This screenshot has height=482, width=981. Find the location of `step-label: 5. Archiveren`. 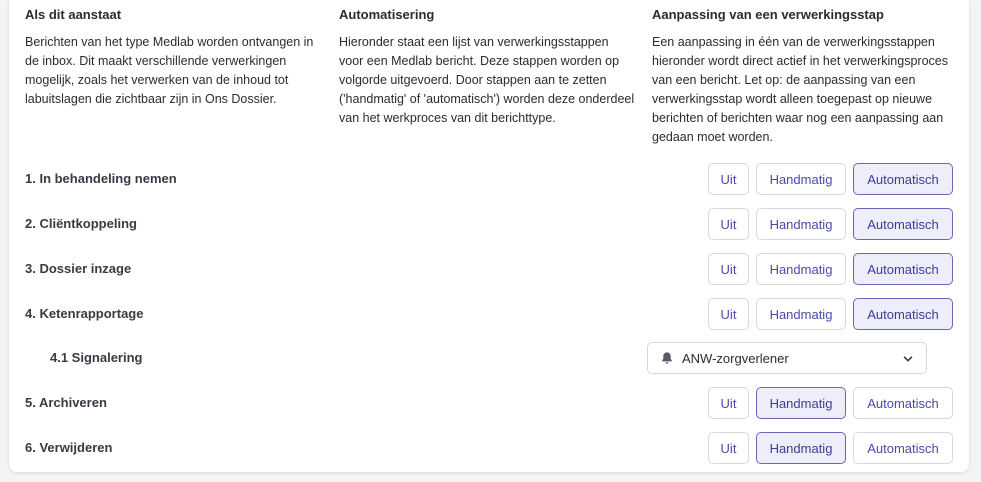

step-label: 5. Archiveren is located at coordinates (66, 402).